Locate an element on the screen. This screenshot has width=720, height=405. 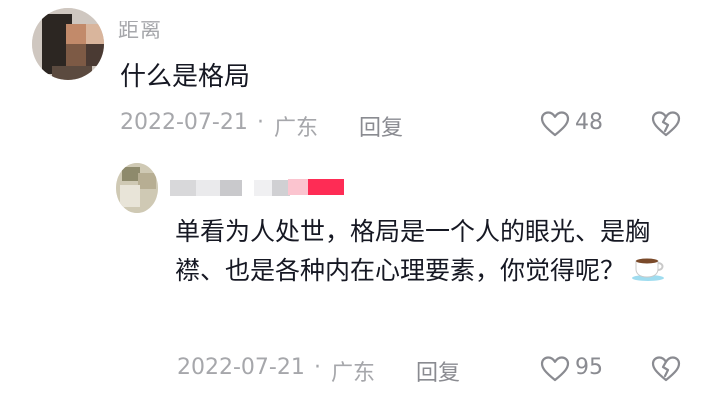
hot-beverage-icon is located at coordinates (649, 272).